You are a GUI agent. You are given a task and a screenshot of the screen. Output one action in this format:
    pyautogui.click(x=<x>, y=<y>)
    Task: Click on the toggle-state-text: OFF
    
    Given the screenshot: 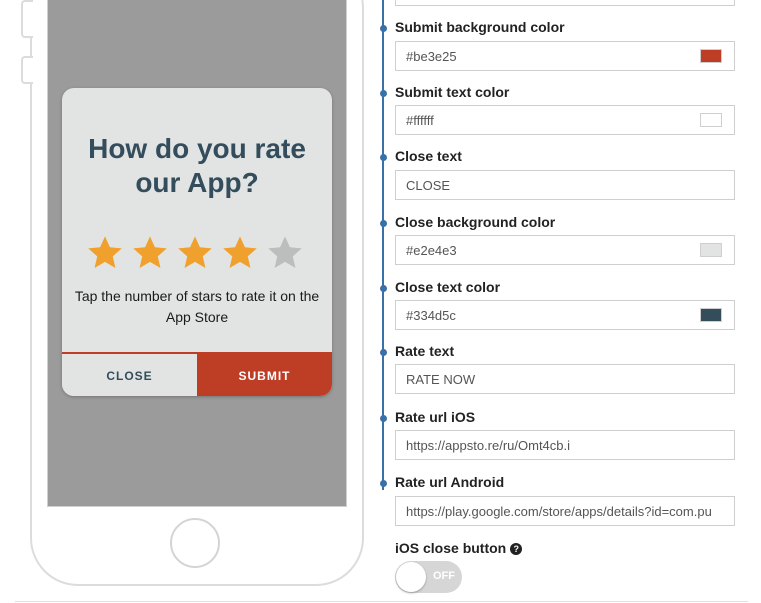 What is the action you would take?
    pyautogui.click(x=444, y=576)
    